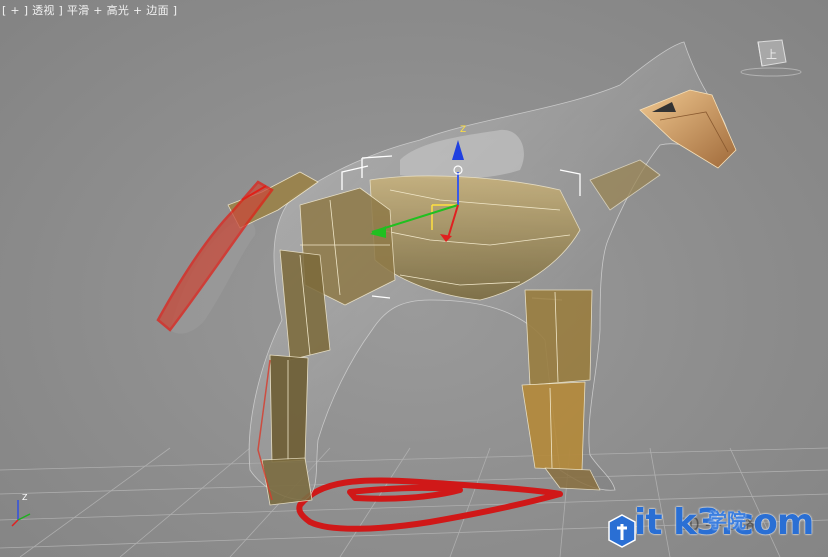 The image size is (828, 557). What do you see at coordinates (89, 10) in the screenshot?
I see `viewport-label-menu: [ + ] 透视 ] 平滑 + 高光 + 边面 ]` at bounding box center [89, 10].